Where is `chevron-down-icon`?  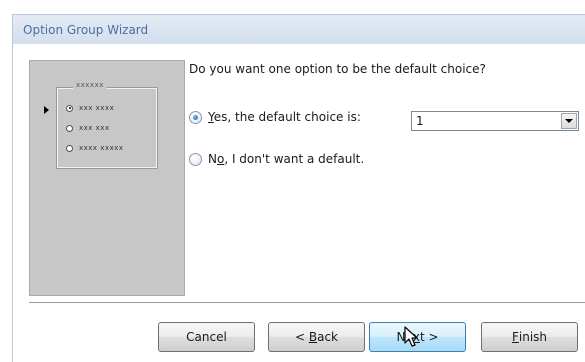
chevron-down-icon is located at coordinates (569, 121).